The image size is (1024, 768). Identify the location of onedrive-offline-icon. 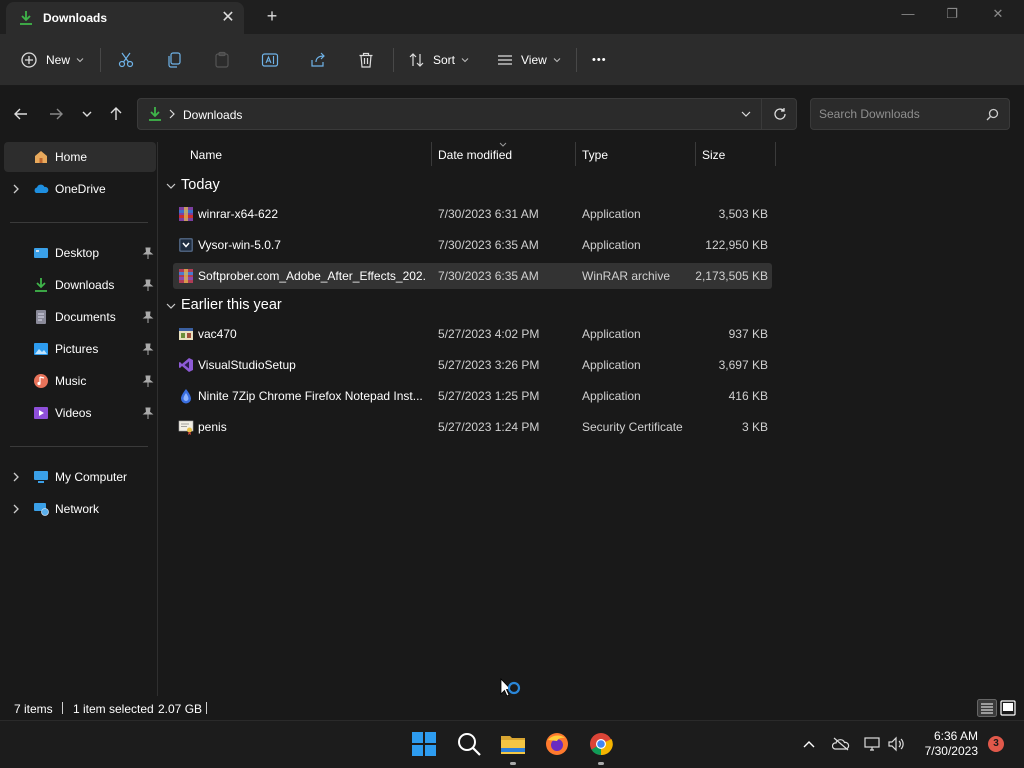
(841, 744).